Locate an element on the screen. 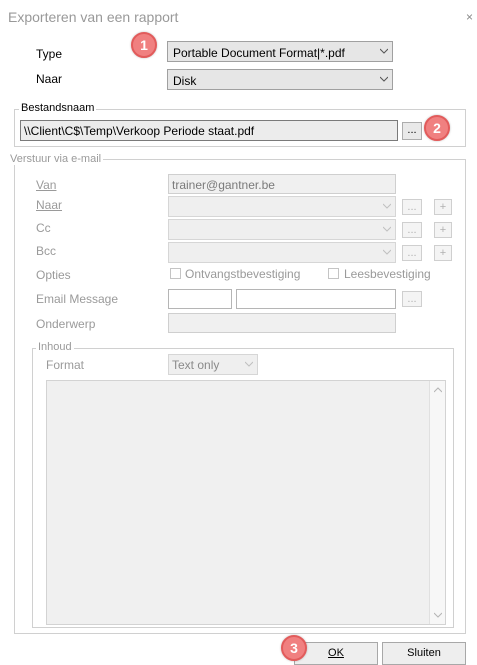 The width and height of the screenshot is (477, 665). cc-select is located at coordinates (282, 229).